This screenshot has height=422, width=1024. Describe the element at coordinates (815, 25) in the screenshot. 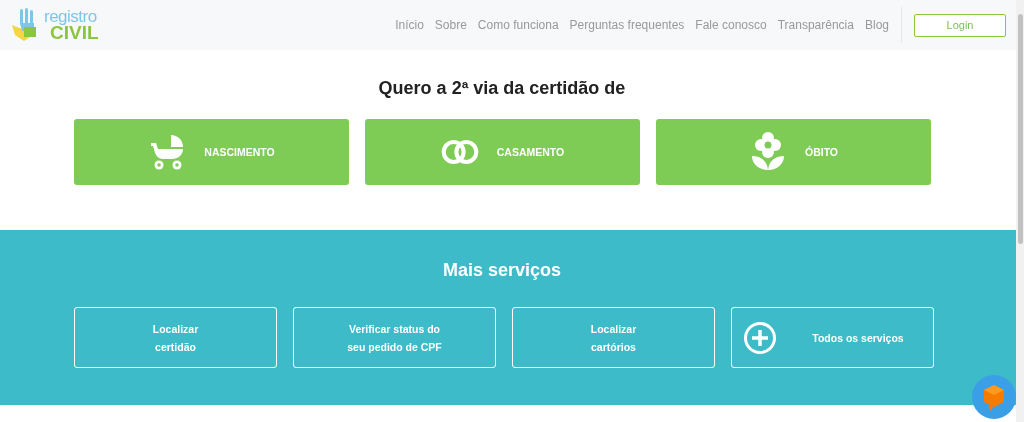

I see `nav-link: Transparência` at that location.